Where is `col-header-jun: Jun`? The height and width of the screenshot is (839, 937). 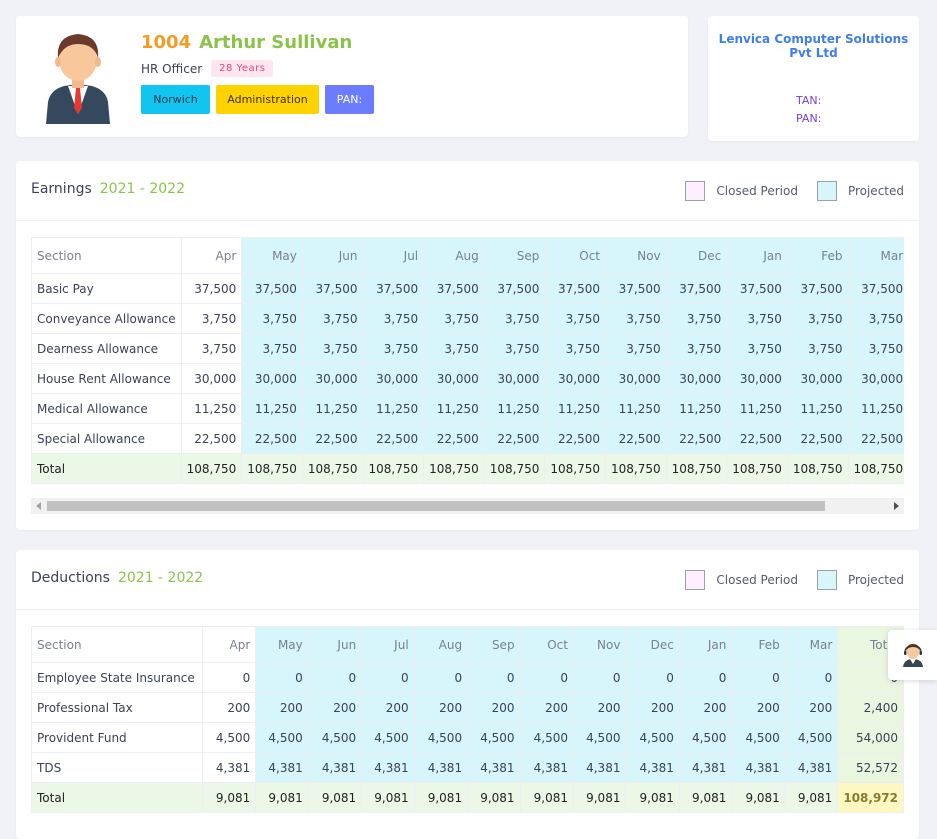
col-header-jun: Jun is located at coordinates (335, 644).